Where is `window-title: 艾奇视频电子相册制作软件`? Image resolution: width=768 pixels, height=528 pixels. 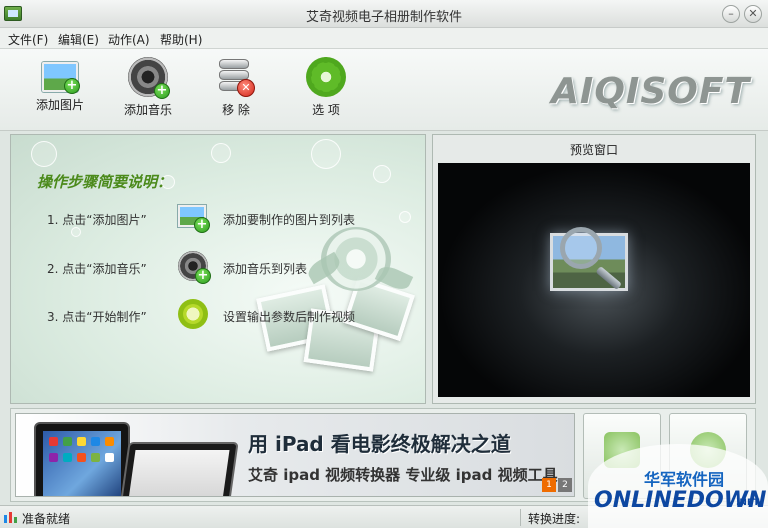
window-title: 艾奇视频电子相册制作软件 is located at coordinates (383, 17).